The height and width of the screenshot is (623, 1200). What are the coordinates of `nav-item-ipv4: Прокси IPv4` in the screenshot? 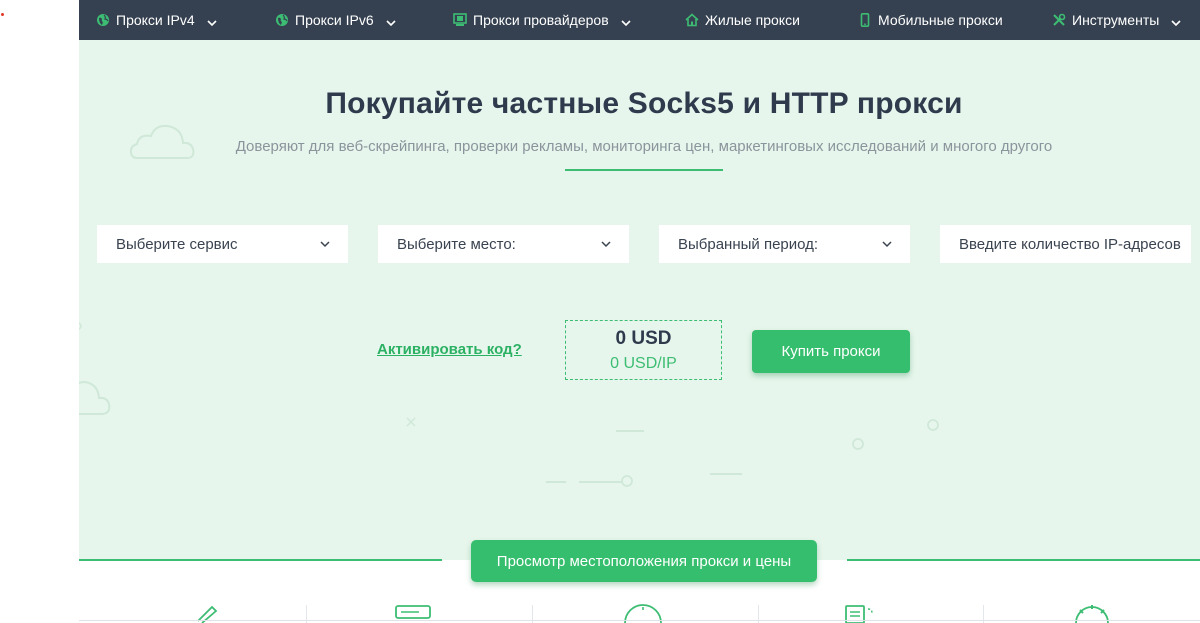 It's located at (156, 20).